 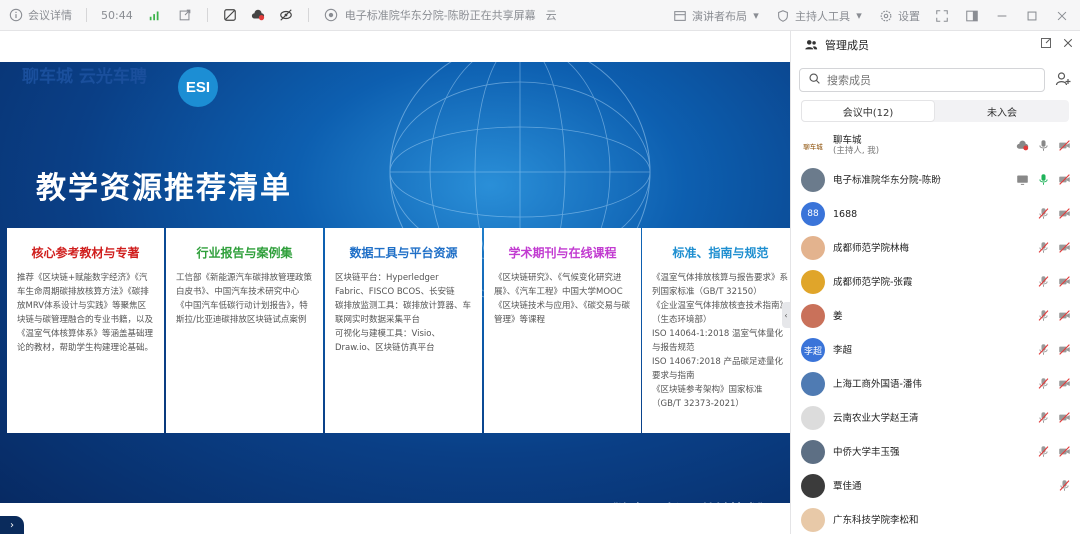 I want to click on member-row: 广东科技学院李松和, so click(x=935, y=520).